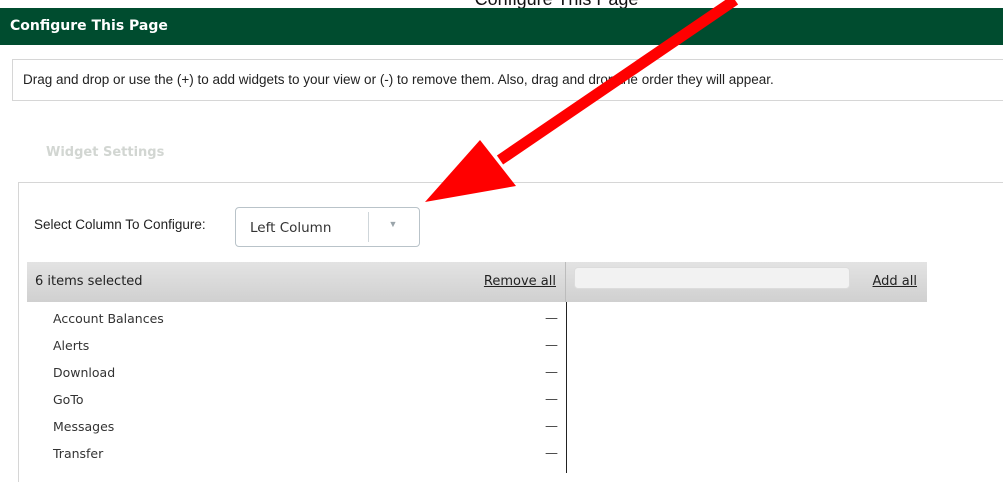  What do you see at coordinates (71, 345) in the screenshot?
I see `list-item-label: Alerts` at bounding box center [71, 345].